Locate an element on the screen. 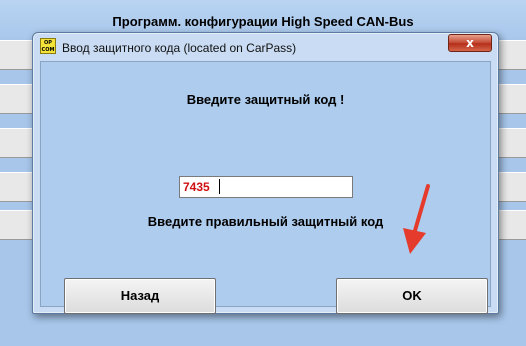  ok-button: OK is located at coordinates (412, 296).